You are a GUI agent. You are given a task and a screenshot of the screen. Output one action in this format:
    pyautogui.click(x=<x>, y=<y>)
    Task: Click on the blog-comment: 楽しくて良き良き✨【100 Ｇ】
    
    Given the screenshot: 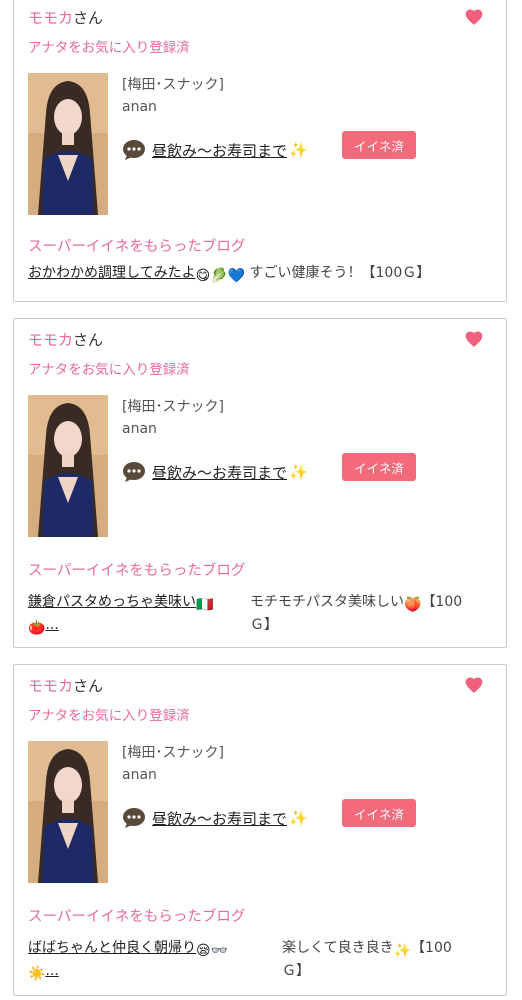 What is the action you would take?
    pyautogui.click(x=367, y=959)
    